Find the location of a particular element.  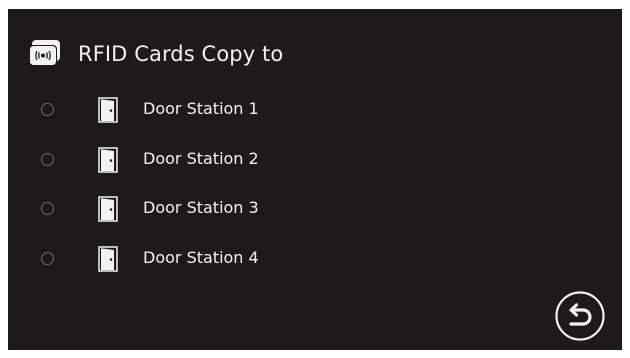

list-item-door-station-4: Door Station 4 is located at coordinates (315, 263).